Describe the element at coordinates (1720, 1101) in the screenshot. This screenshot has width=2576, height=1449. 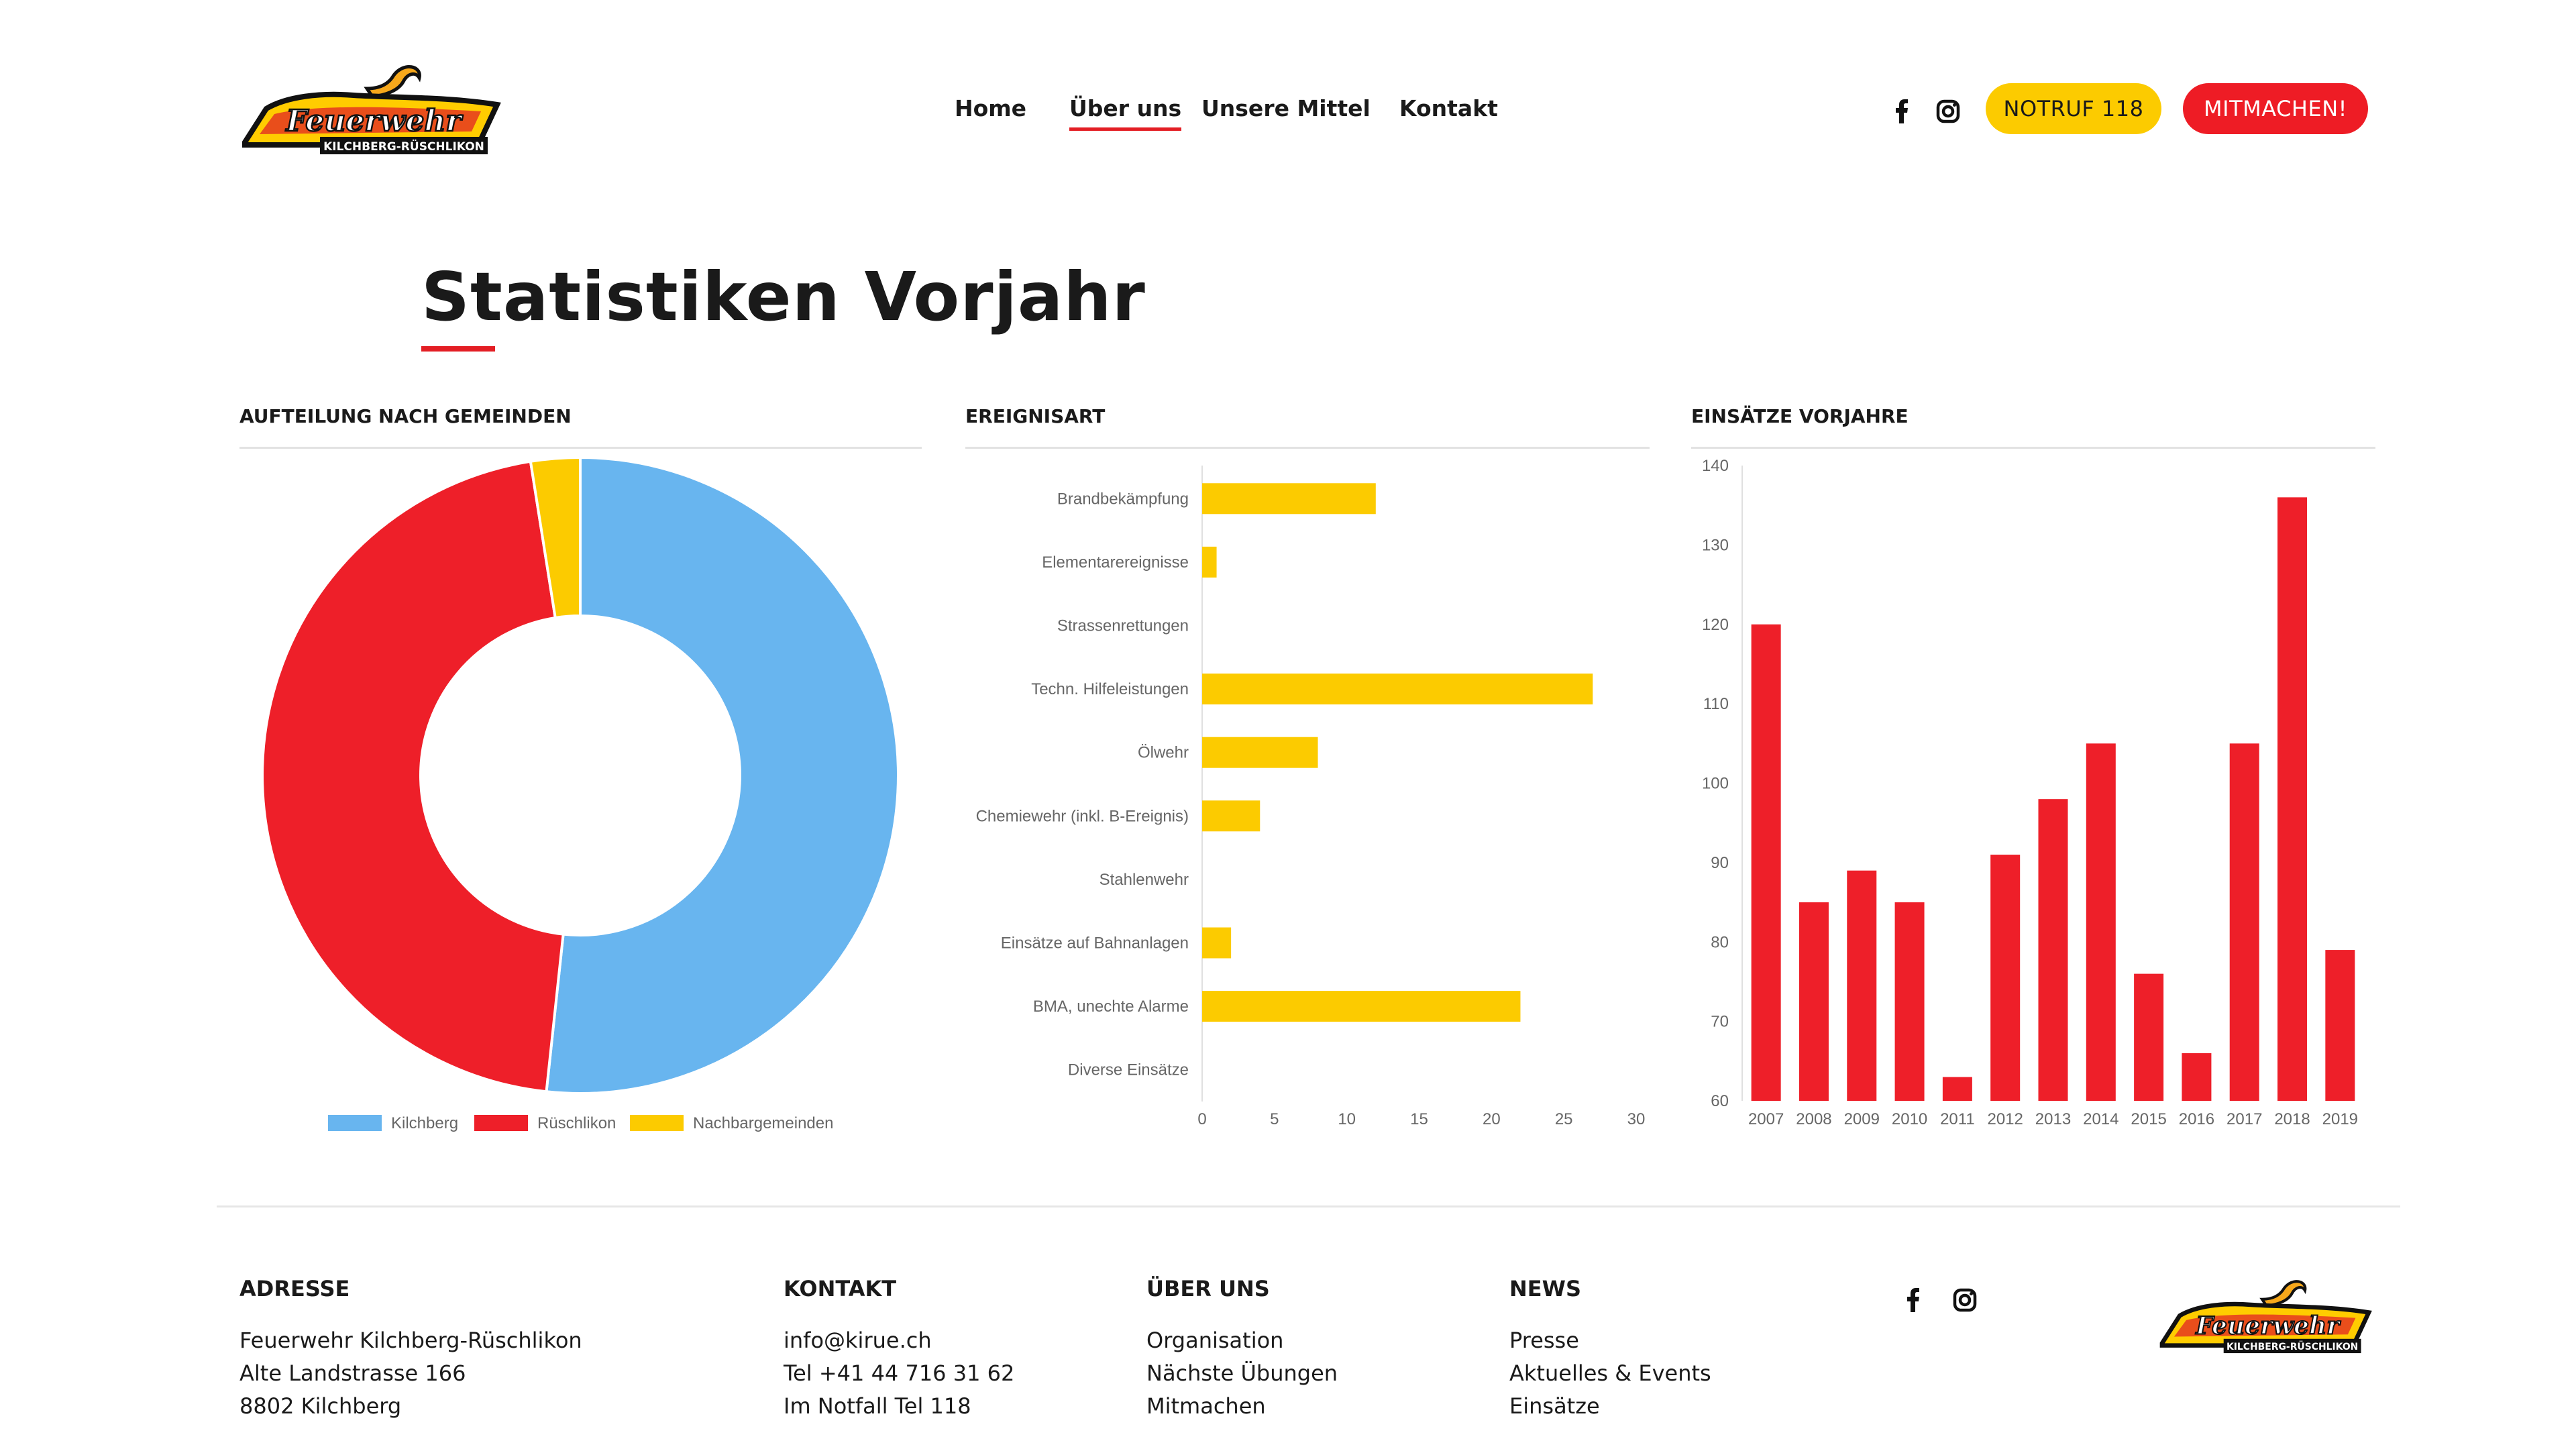
I see `y-tick-label-60: 60` at that location.